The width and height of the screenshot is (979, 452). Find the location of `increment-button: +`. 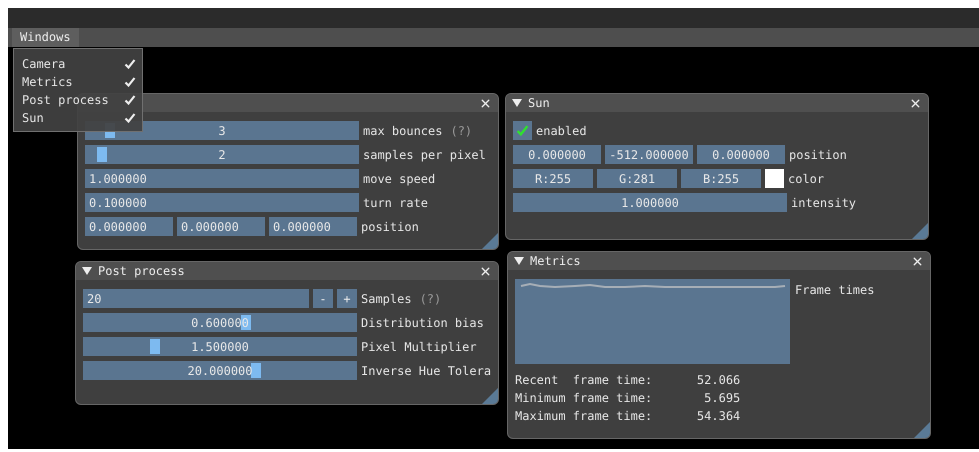

increment-button: + is located at coordinates (347, 298).